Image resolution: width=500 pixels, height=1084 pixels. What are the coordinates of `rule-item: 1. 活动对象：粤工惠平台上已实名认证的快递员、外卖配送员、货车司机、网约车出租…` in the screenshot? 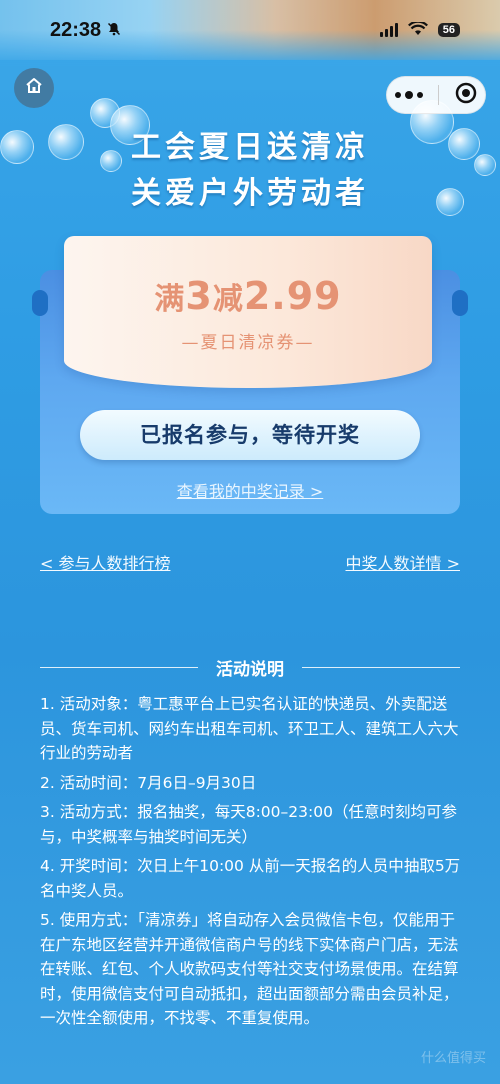 It's located at (249, 728).